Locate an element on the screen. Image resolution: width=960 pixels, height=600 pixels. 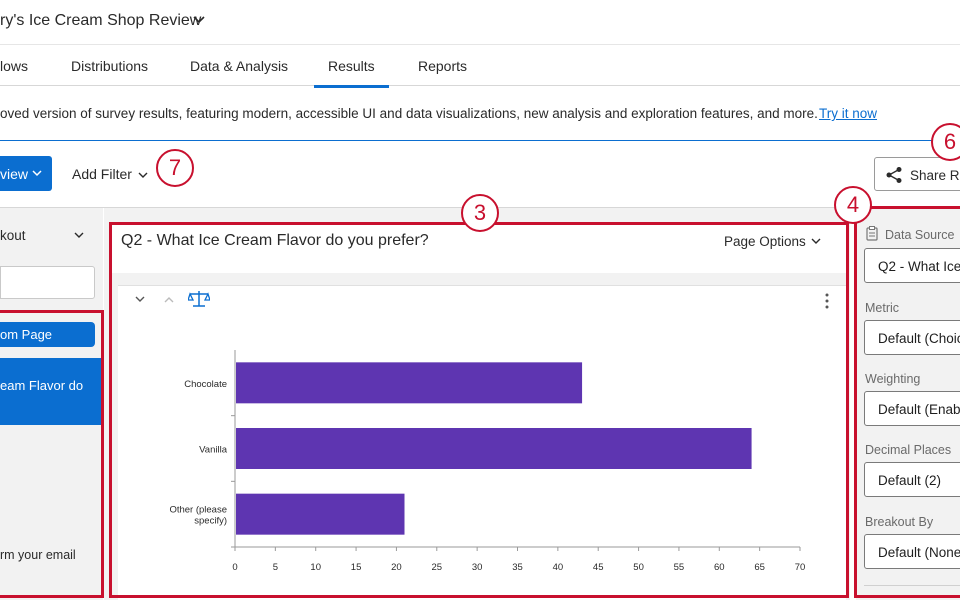
tab-data-analysis: Data & Analysis is located at coordinates (239, 66).